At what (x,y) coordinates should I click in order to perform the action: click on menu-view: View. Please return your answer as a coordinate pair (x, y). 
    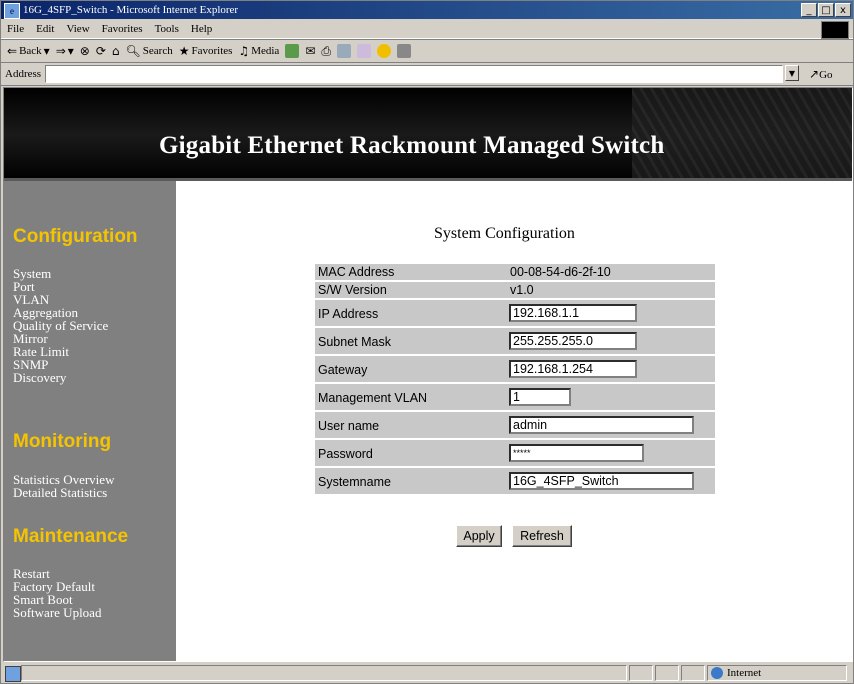
    Looking at the image, I should click on (77, 29).